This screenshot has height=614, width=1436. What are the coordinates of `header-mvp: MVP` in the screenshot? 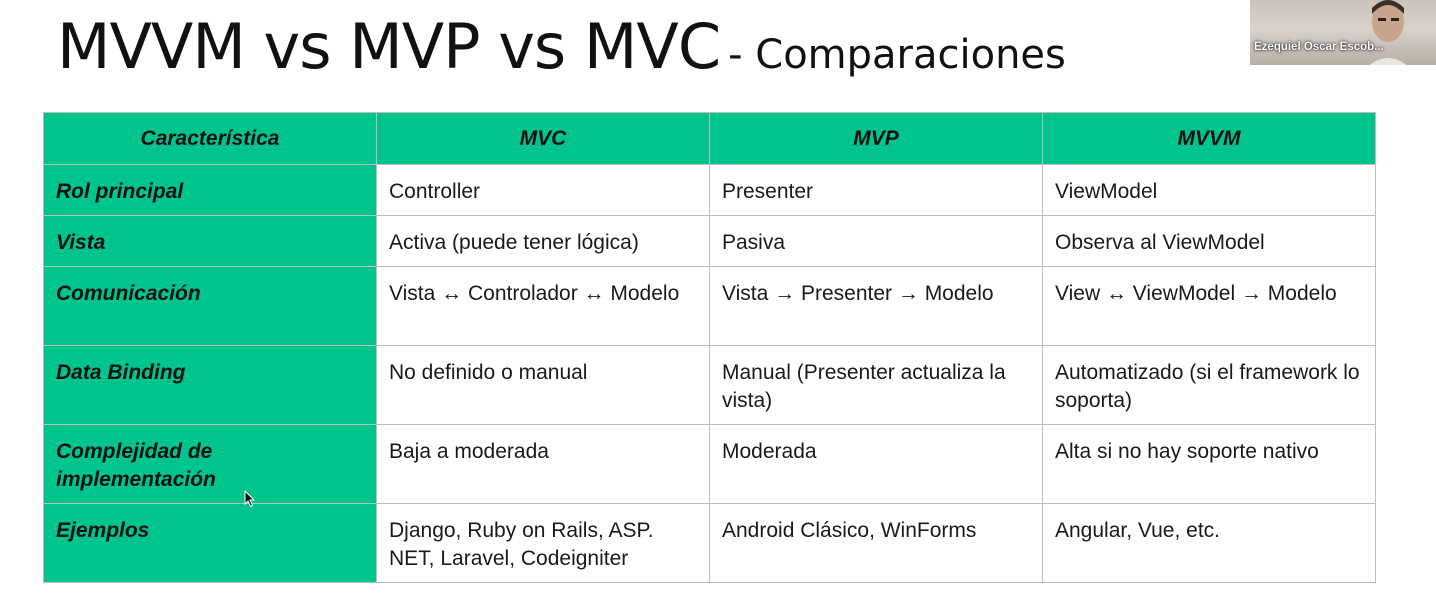 It's located at (876, 138).